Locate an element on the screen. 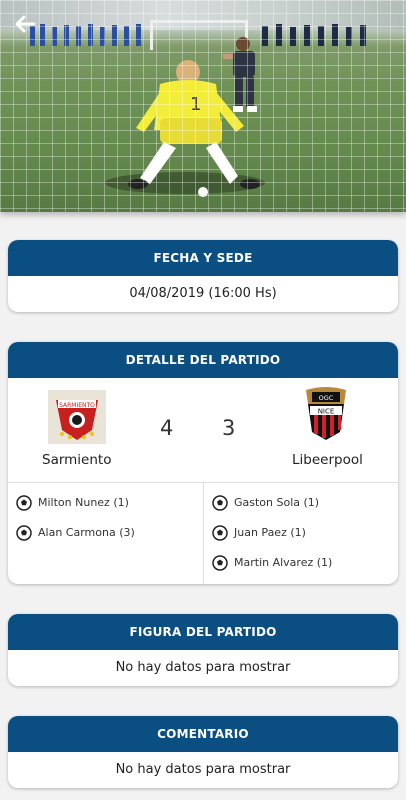  date-venue-title: FECHA Y SEDE is located at coordinates (203, 258).